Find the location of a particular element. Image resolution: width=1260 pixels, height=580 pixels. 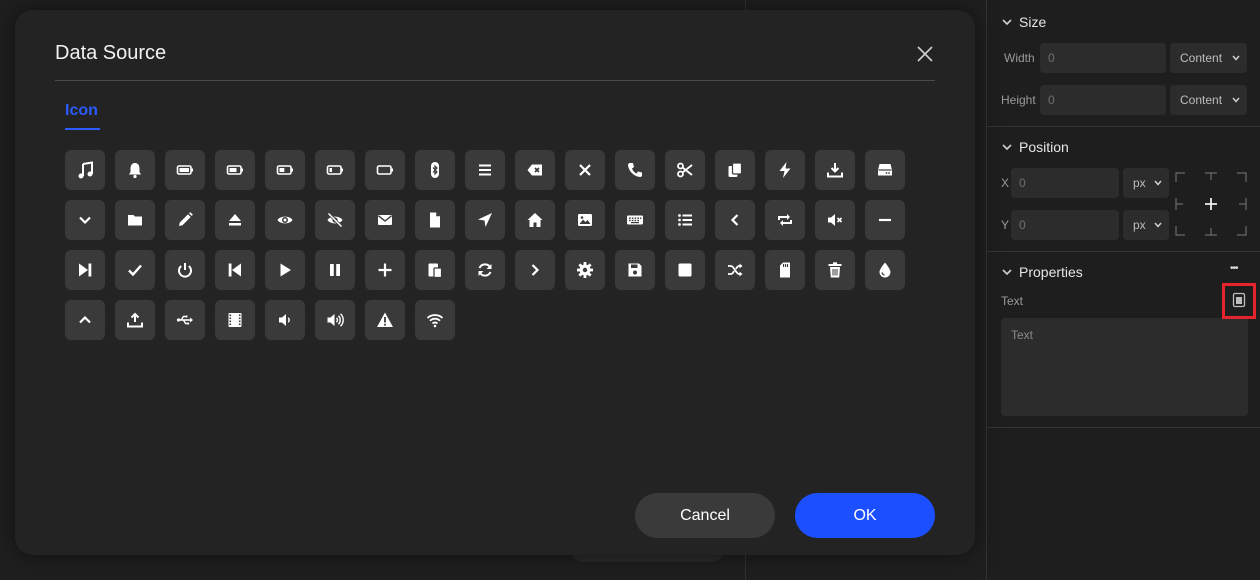

icon-option-copy is located at coordinates (735, 170).